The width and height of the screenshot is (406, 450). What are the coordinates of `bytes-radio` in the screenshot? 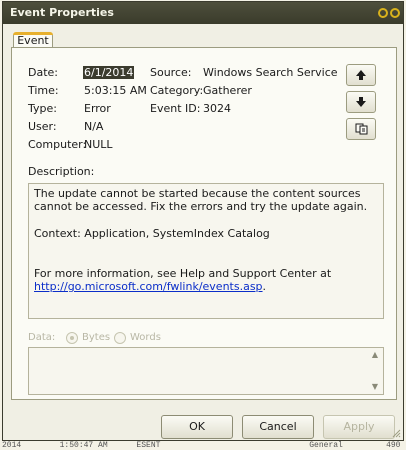 It's located at (72, 338).